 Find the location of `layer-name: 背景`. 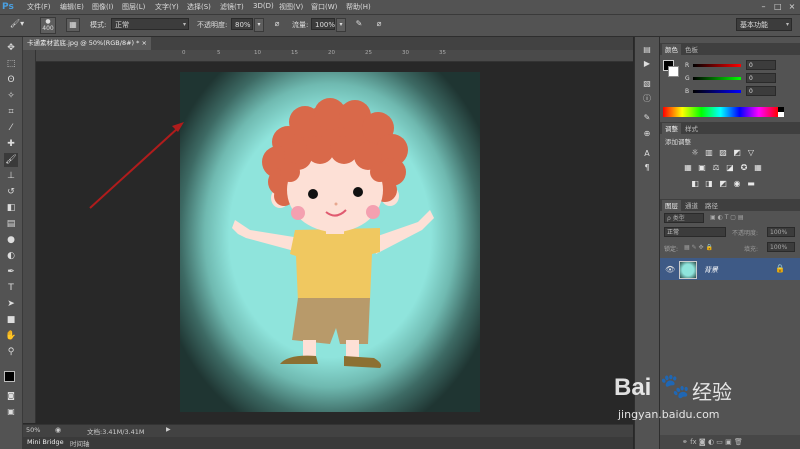

layer-name: 背景 is located at coordinates (711, 270).